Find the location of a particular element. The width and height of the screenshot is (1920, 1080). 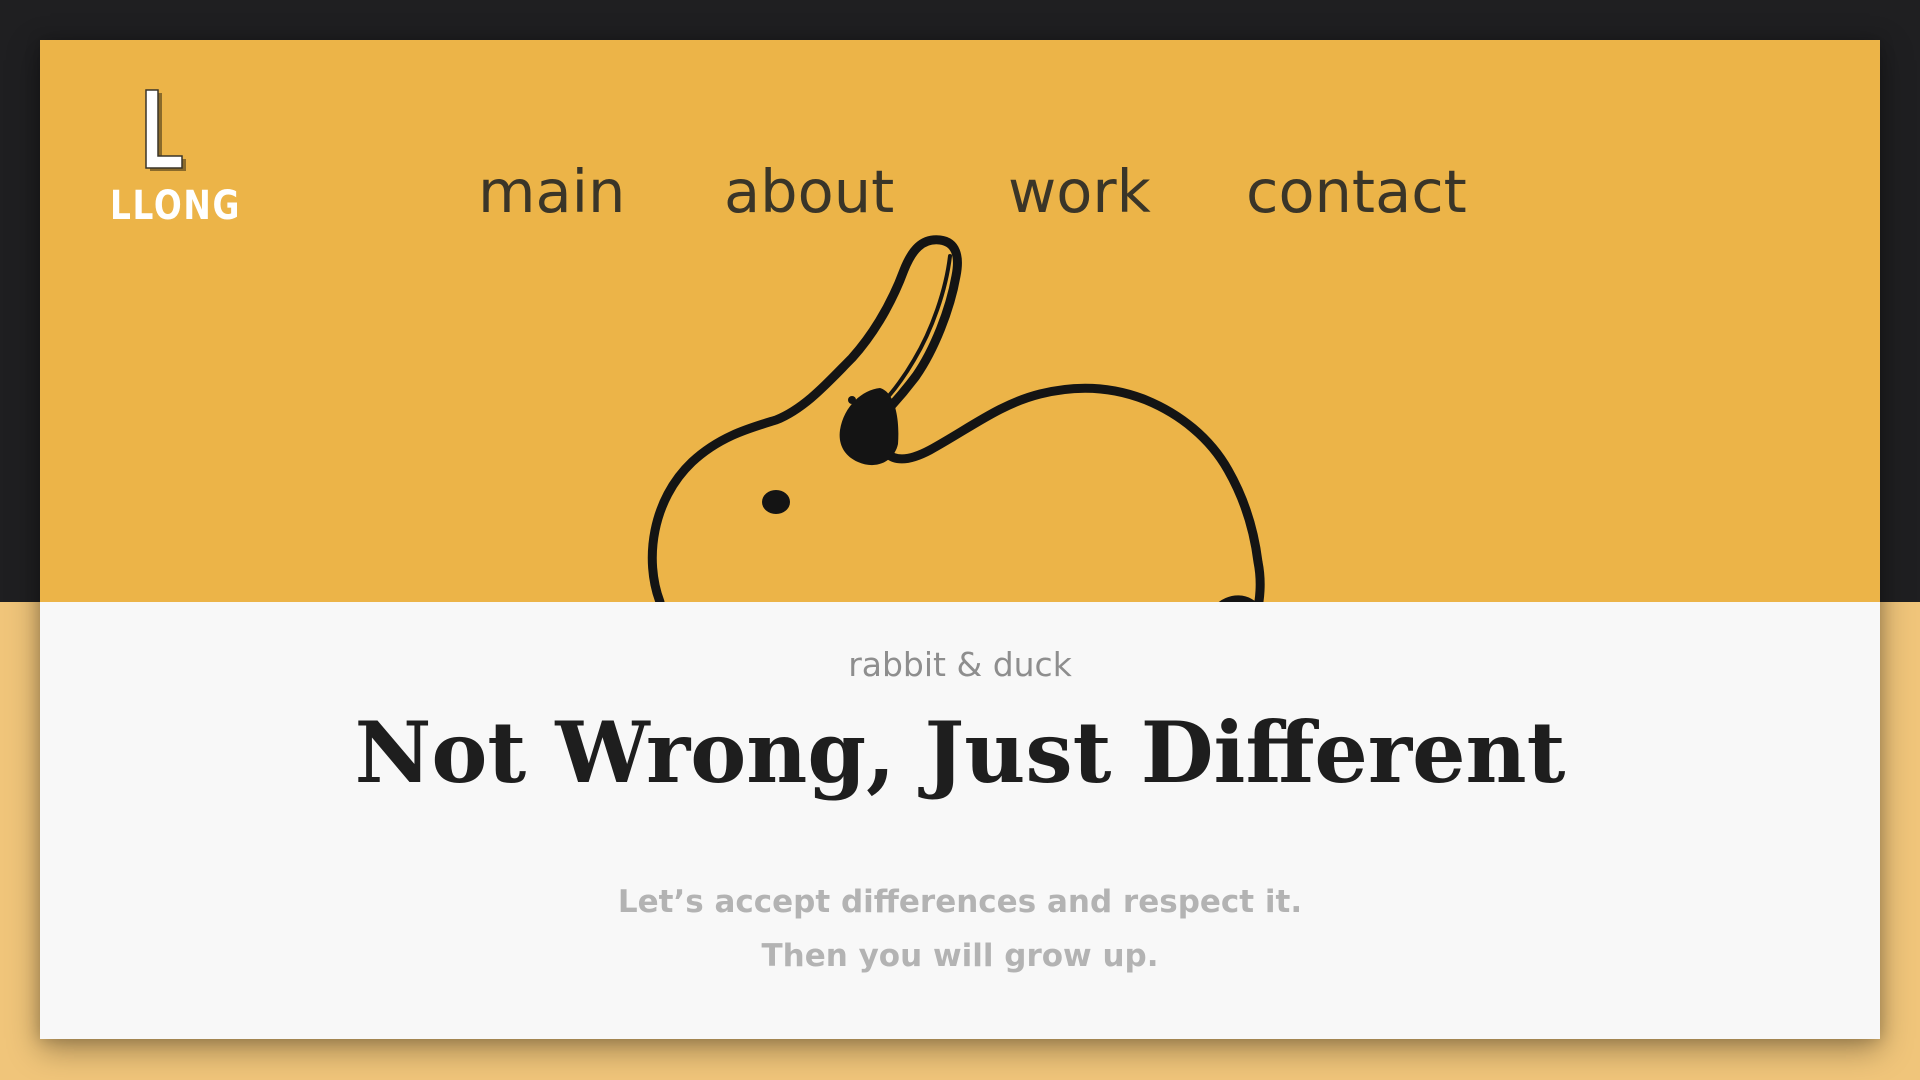

subtext-line-2: Then you will grow up. is located at coordinates (960, 956).